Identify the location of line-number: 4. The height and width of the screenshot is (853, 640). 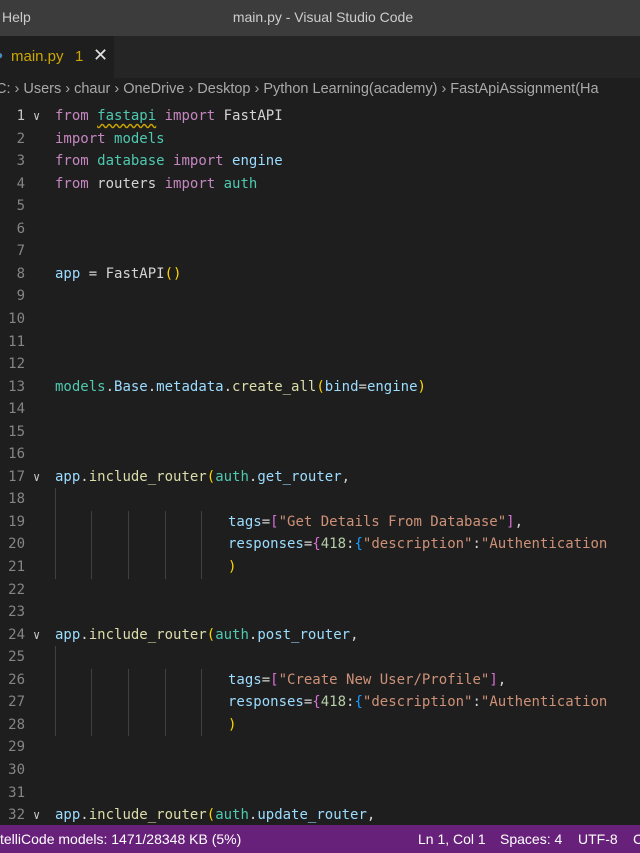
(20, 183).